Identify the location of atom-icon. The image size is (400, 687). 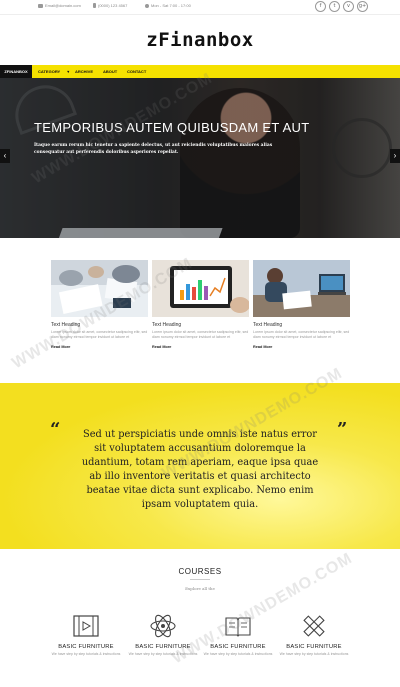
(163, 626).